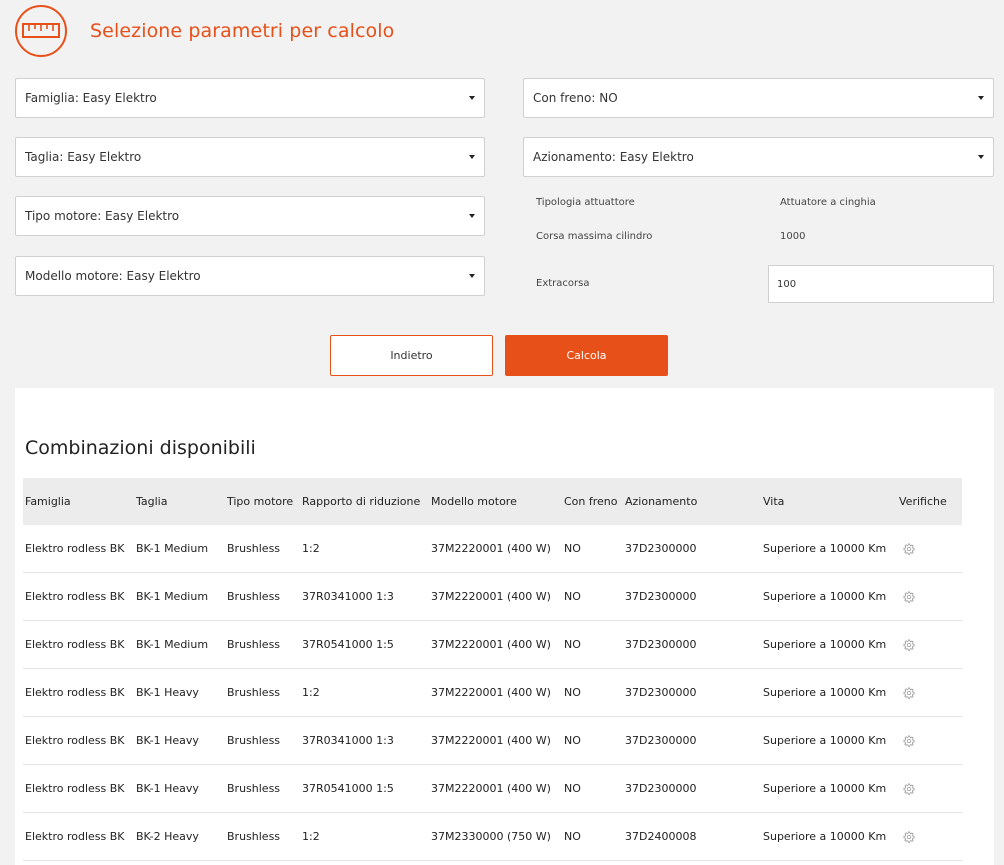 This screenshot has width=1004, height=865. Describe the element at coordinates (83, 157) in the screenshot. I see `taglia-select-value: Taglia: Easy Elektro` at that location.